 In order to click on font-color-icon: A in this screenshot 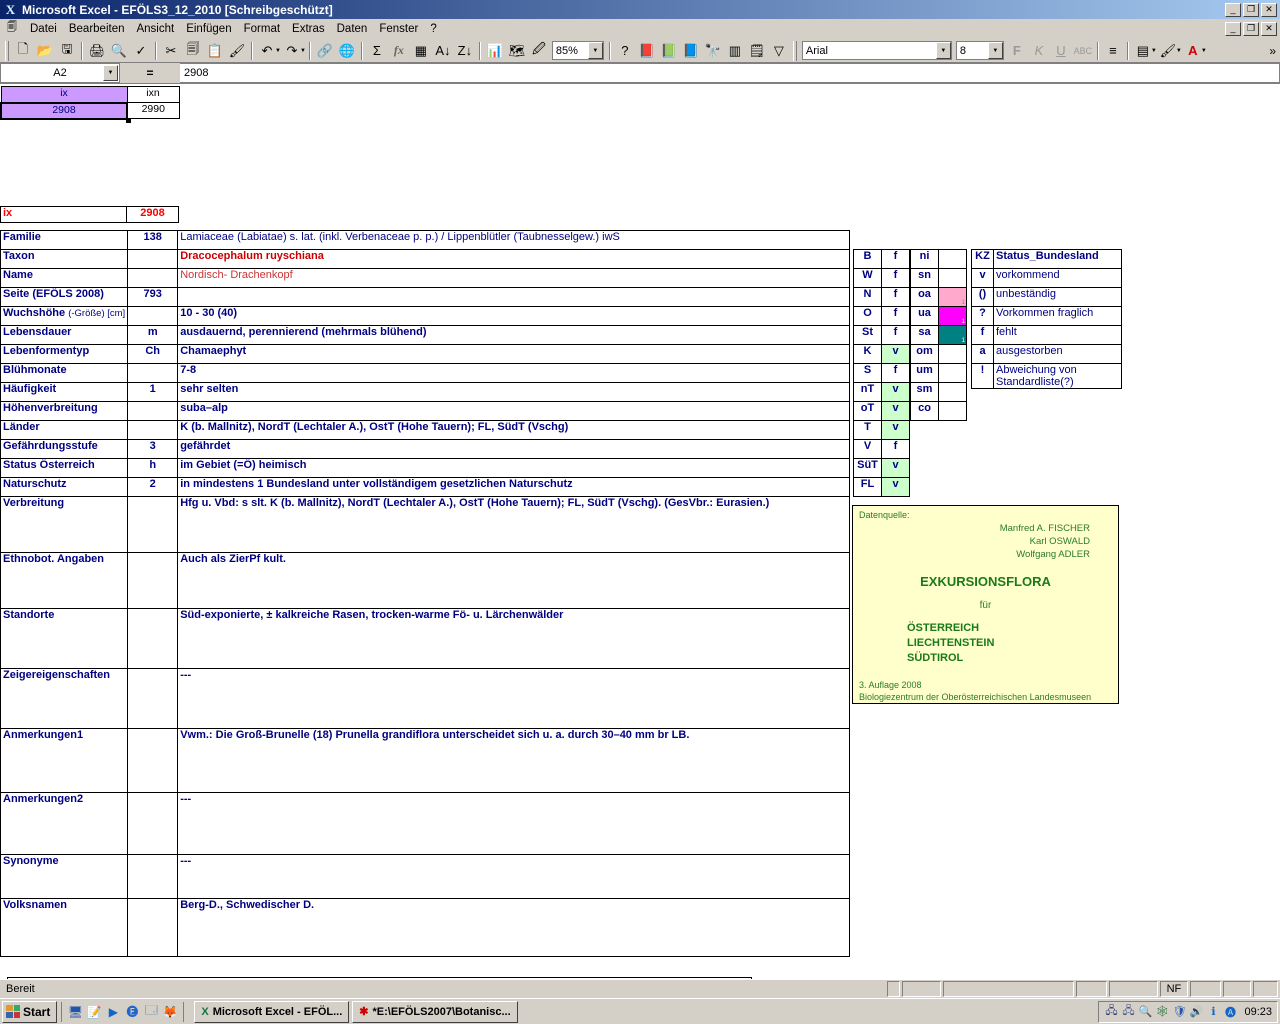, I will do `click(1193, 50)`.